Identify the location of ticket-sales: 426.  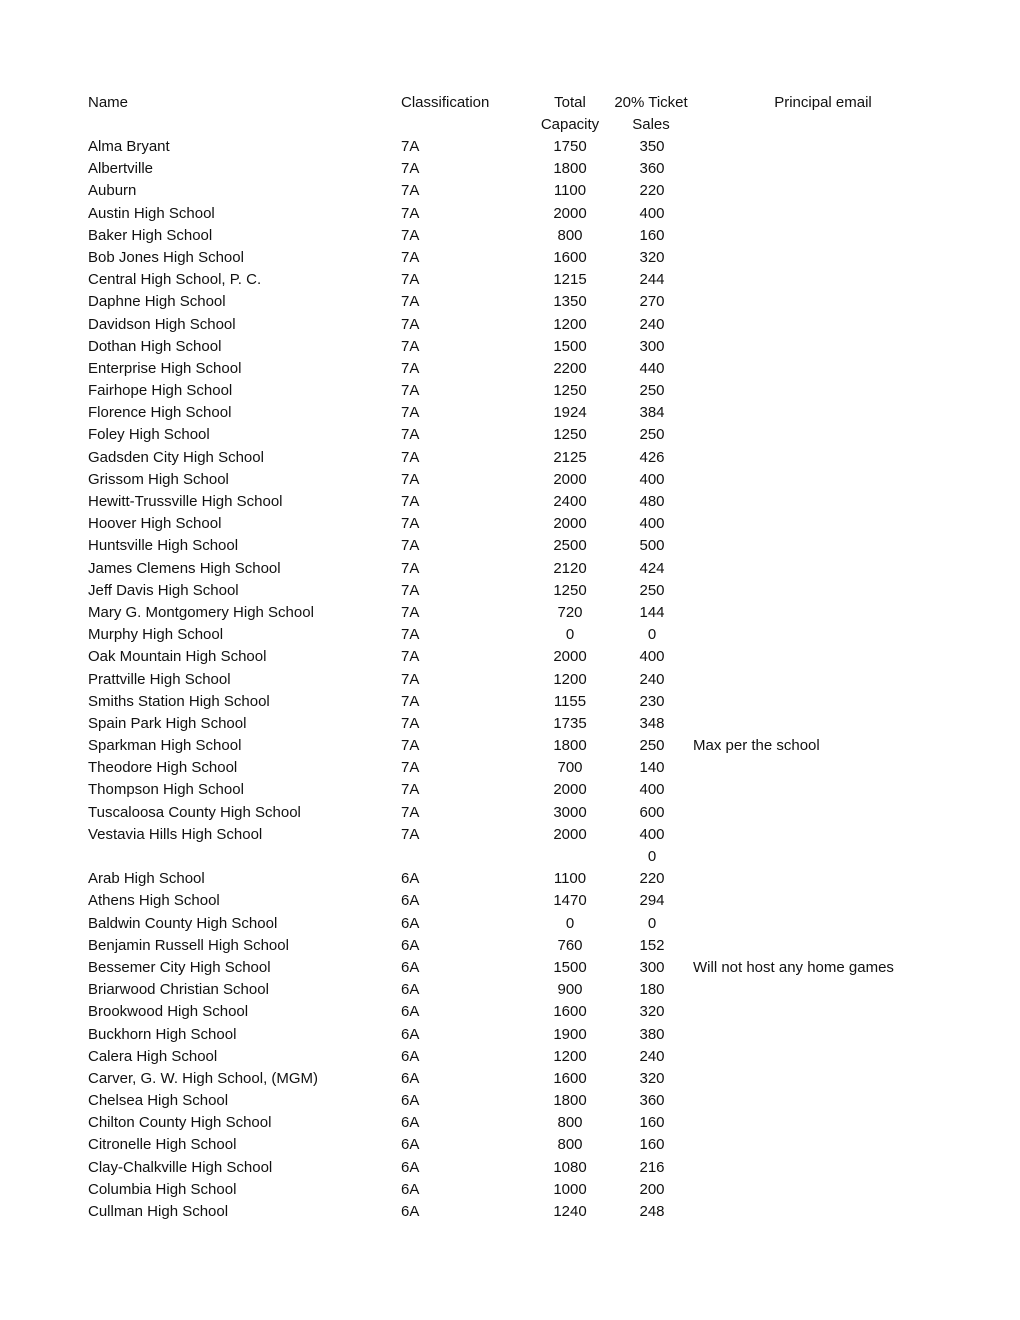
(652, 457).